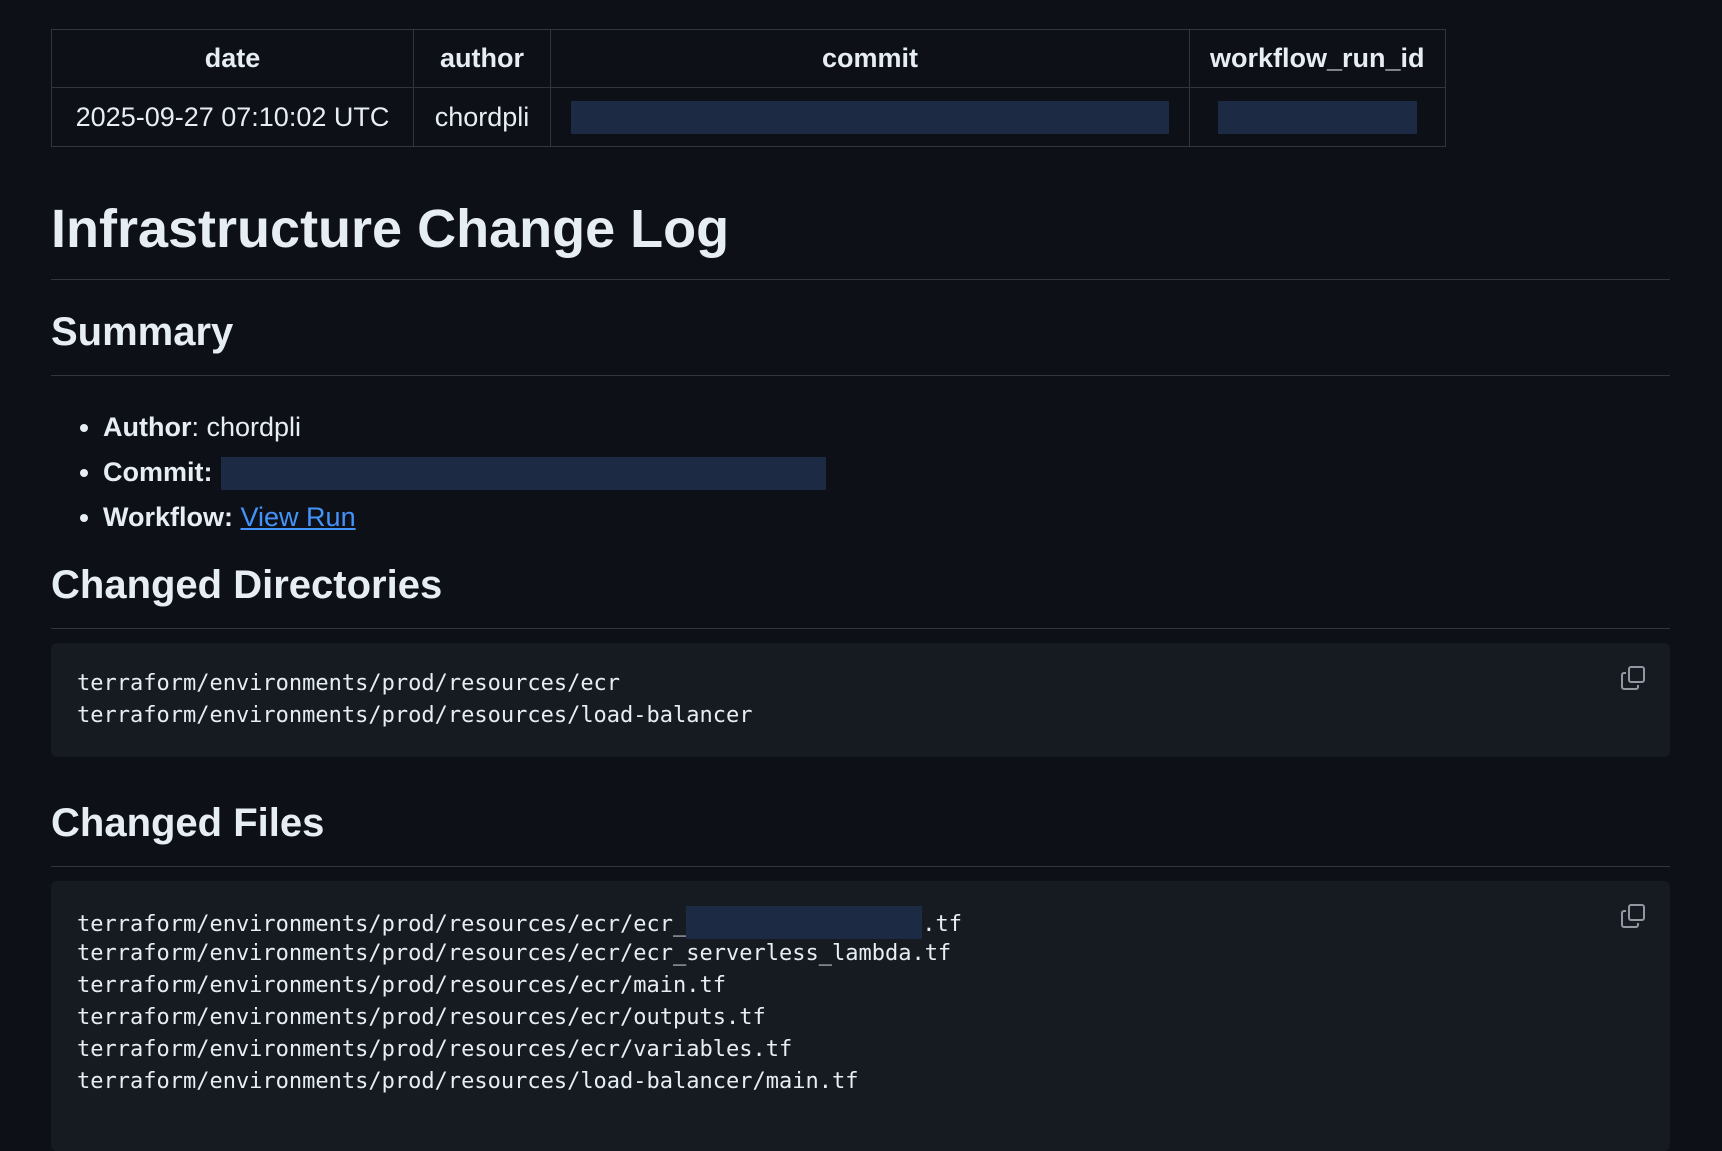  What do you see at coordinates (870, 58) in the screenshot?
I see `header-commit: commit` at bounding box center [870, 58].